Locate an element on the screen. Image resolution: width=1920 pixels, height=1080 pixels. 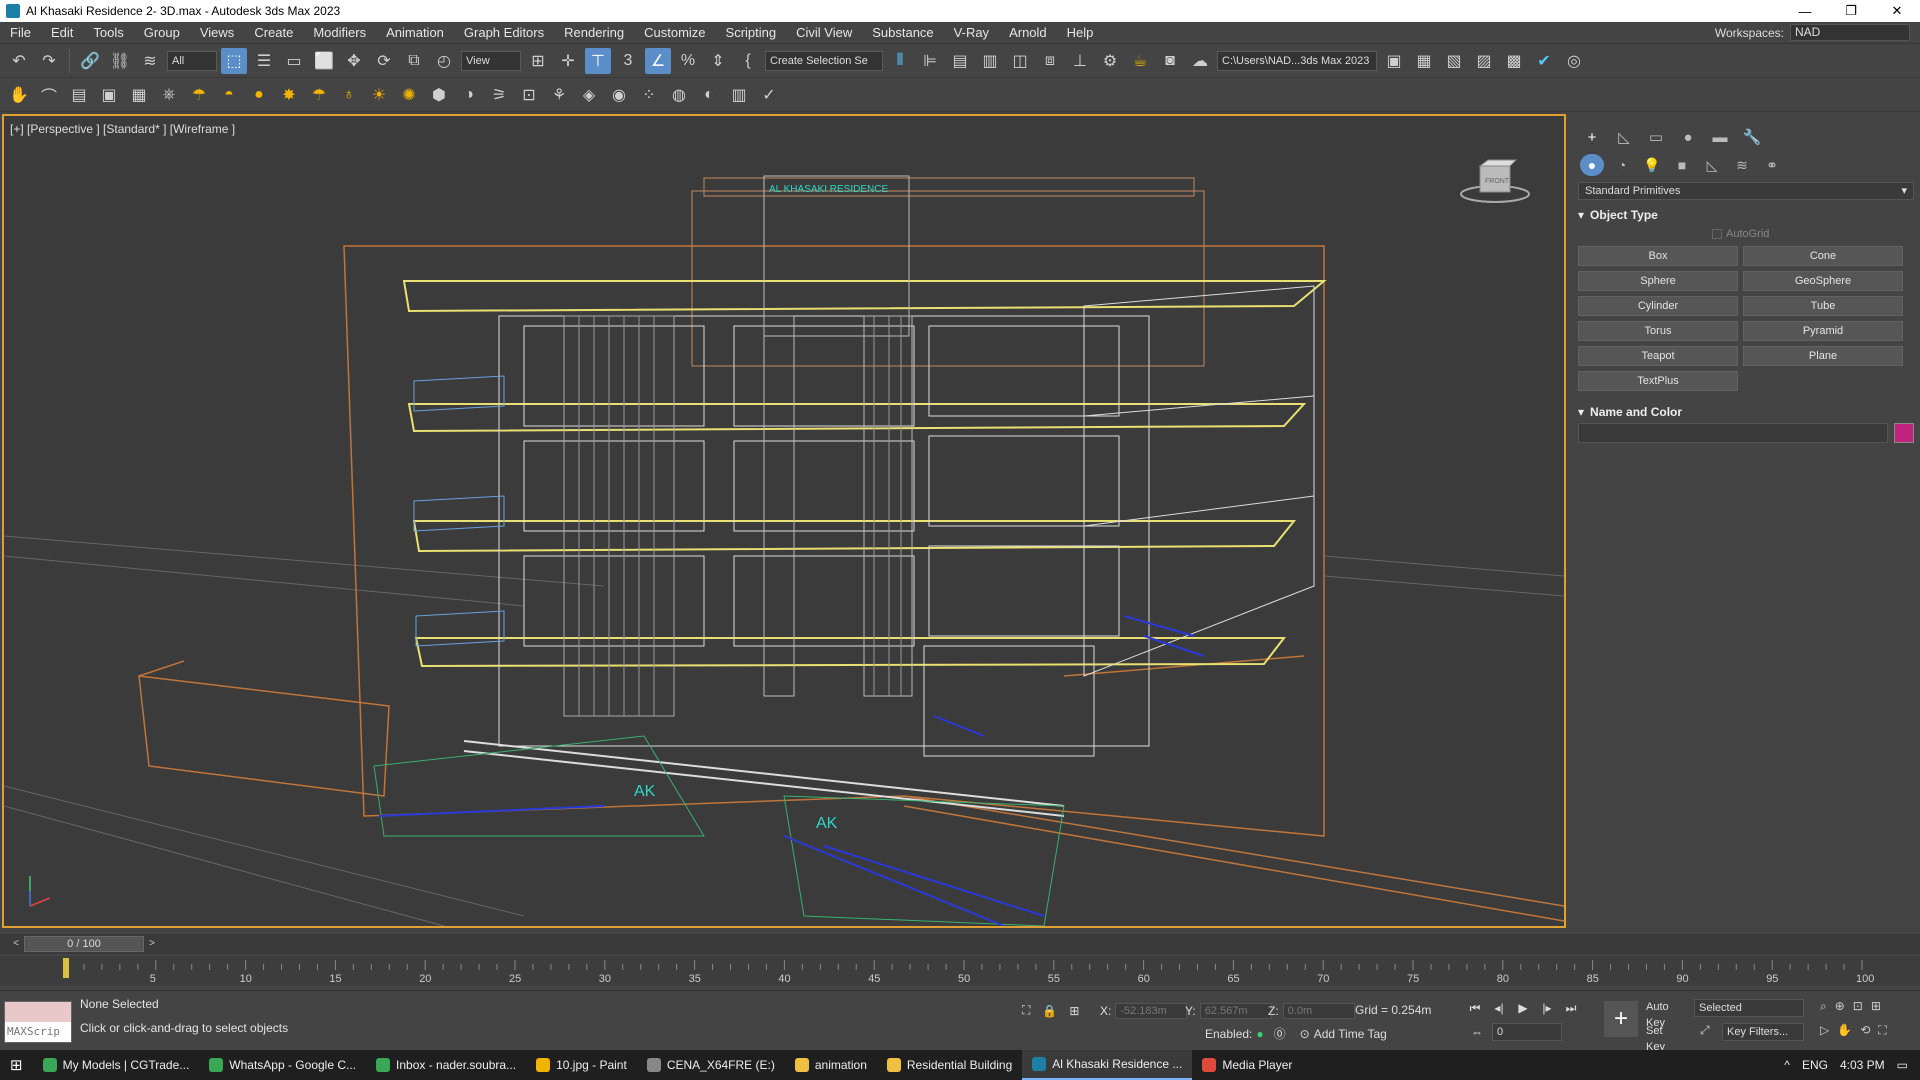
orbit-icon: ⟲ is located at coordinates (1865, 1030).